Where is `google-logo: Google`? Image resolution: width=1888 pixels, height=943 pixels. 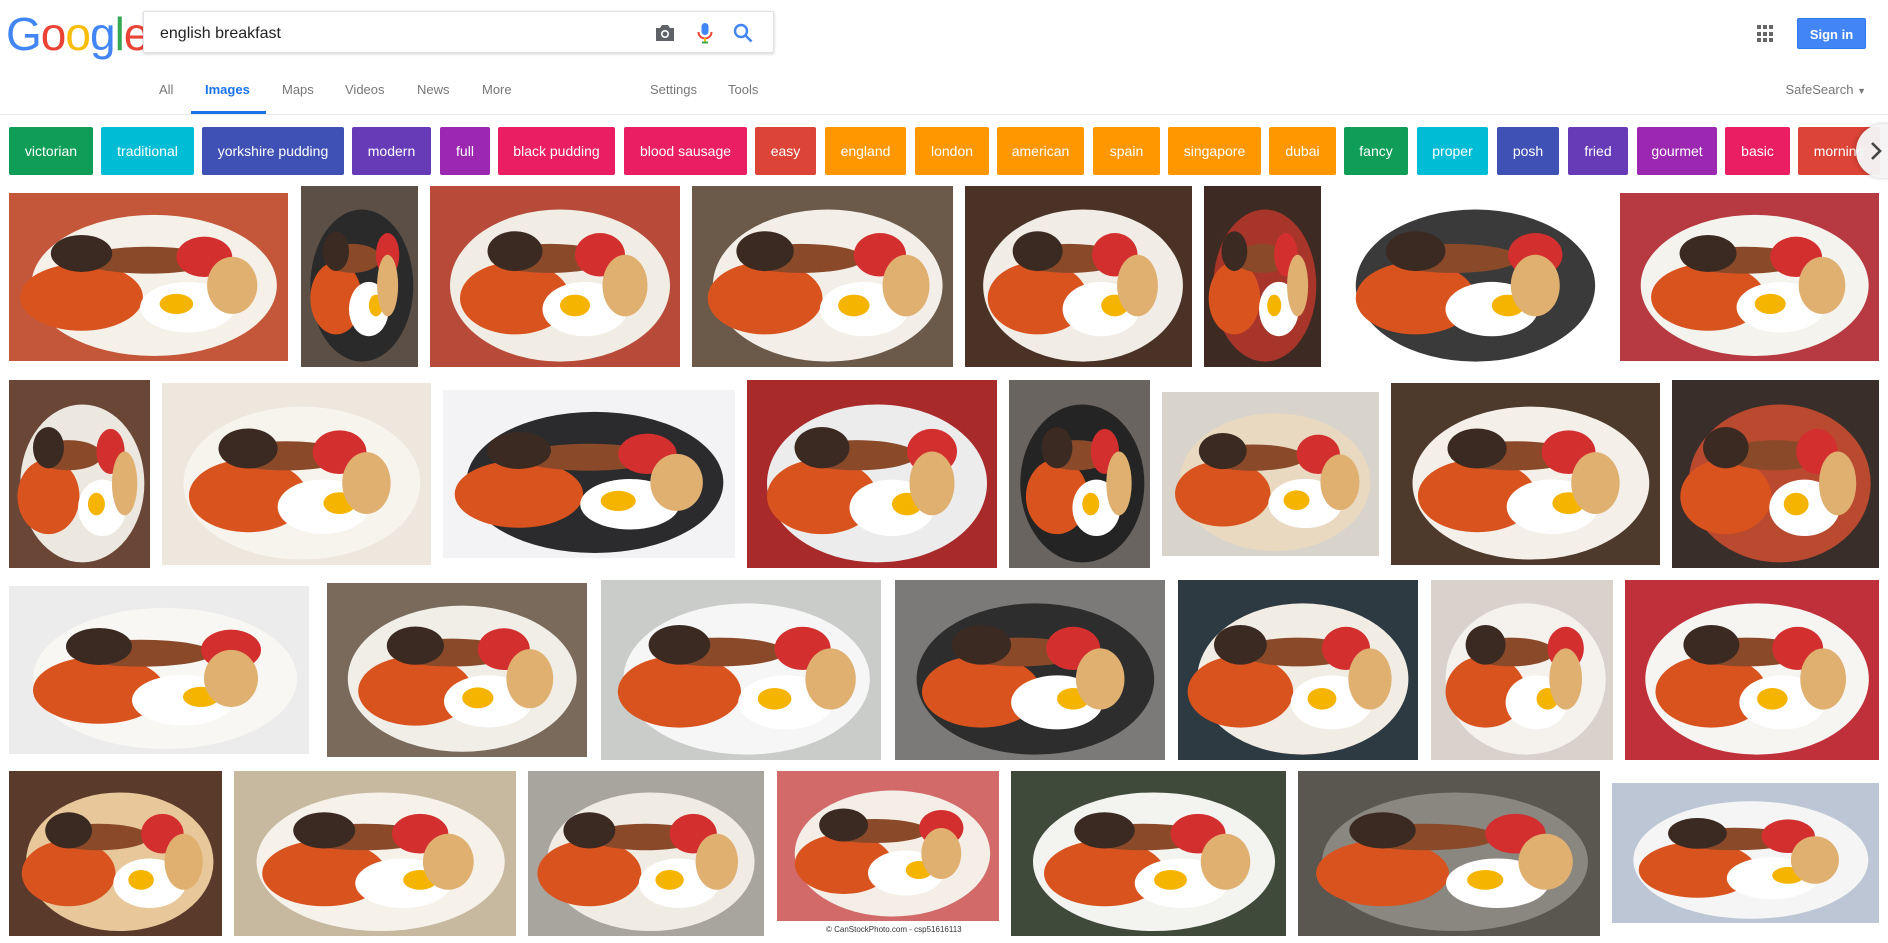 google-logo: Google is located at coordinates (77, 34).